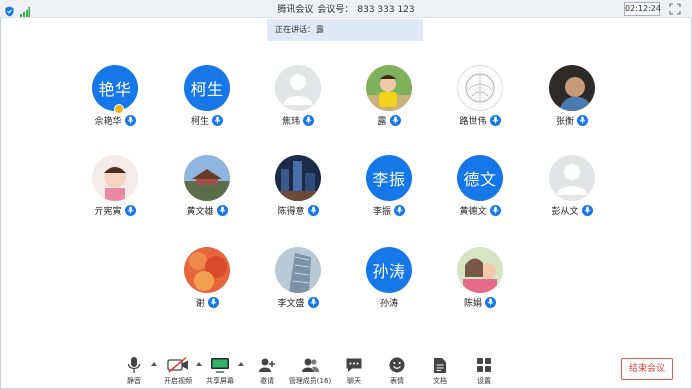 The width and height of the screenshot is (692, 389). Describe the element at coordinates (564, 121) in the screenshot. I see `participant-name: 张衡` at that location.